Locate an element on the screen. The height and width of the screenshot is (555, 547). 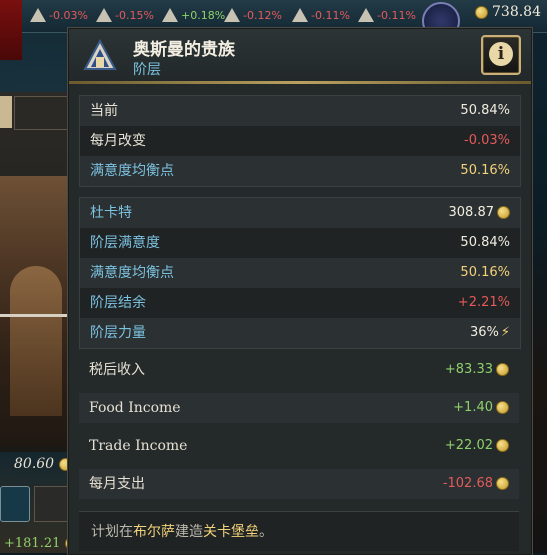
topbar-estate-5: -0.11% is located at coordinates (321, 15).